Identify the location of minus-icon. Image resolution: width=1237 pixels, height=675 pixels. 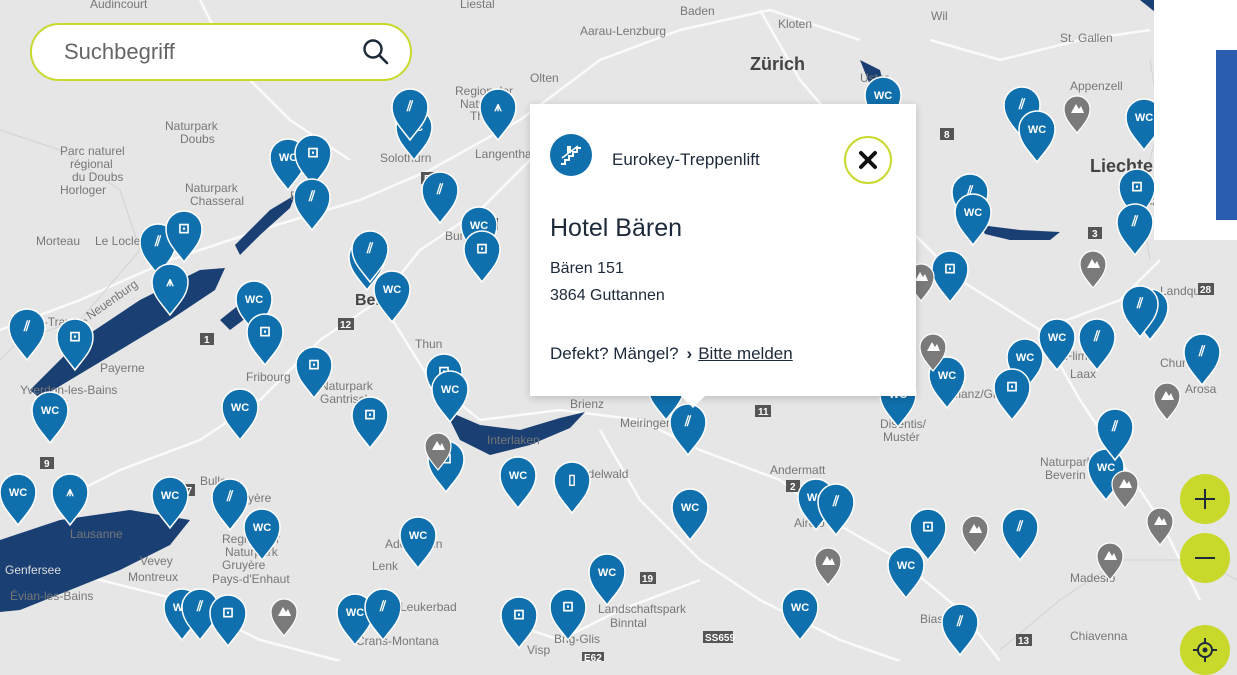
(1205, 558).